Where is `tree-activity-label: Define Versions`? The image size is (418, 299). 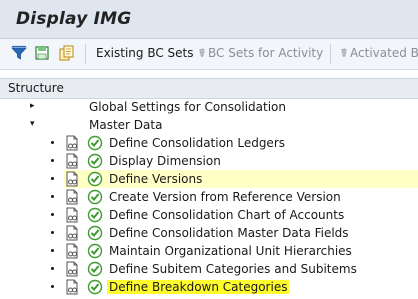
tree-activity-label: Define Versions is located at coordinates (156, 179).